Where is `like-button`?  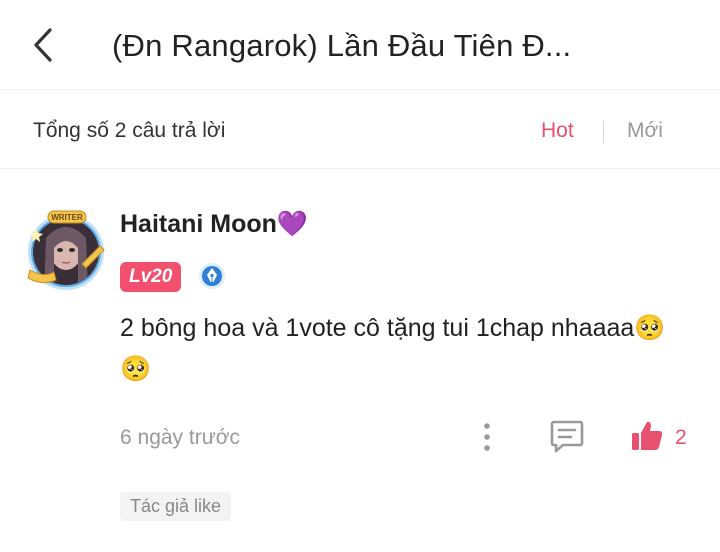
like-button is located at coordinates (647, 436).